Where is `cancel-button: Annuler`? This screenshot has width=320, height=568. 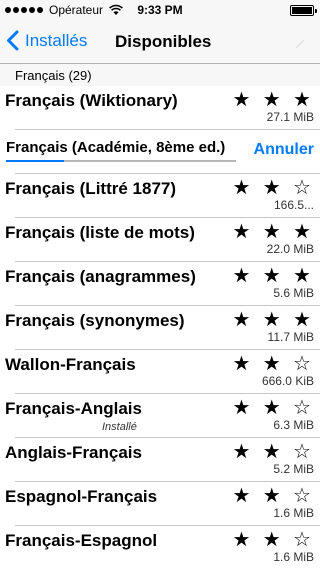 cancel-button: Annuler is located at coordinates (284, 150).